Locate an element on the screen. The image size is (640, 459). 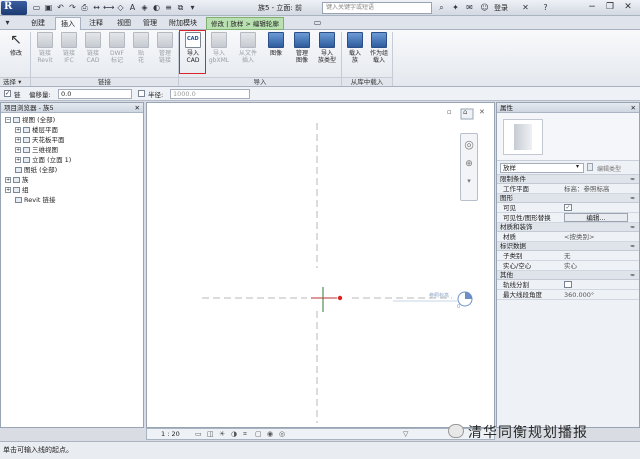
type-selector: 放样 is located at coordinates (542, 168).